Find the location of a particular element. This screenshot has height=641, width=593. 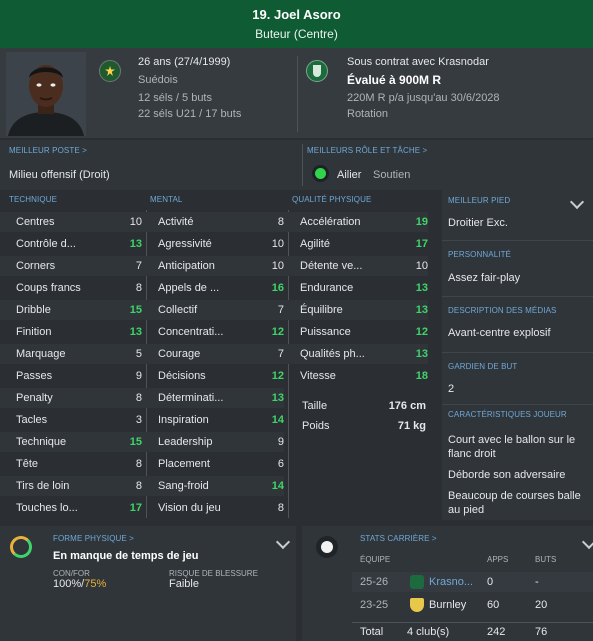

attribute-value: 14 is located at coordinates (277, 486).